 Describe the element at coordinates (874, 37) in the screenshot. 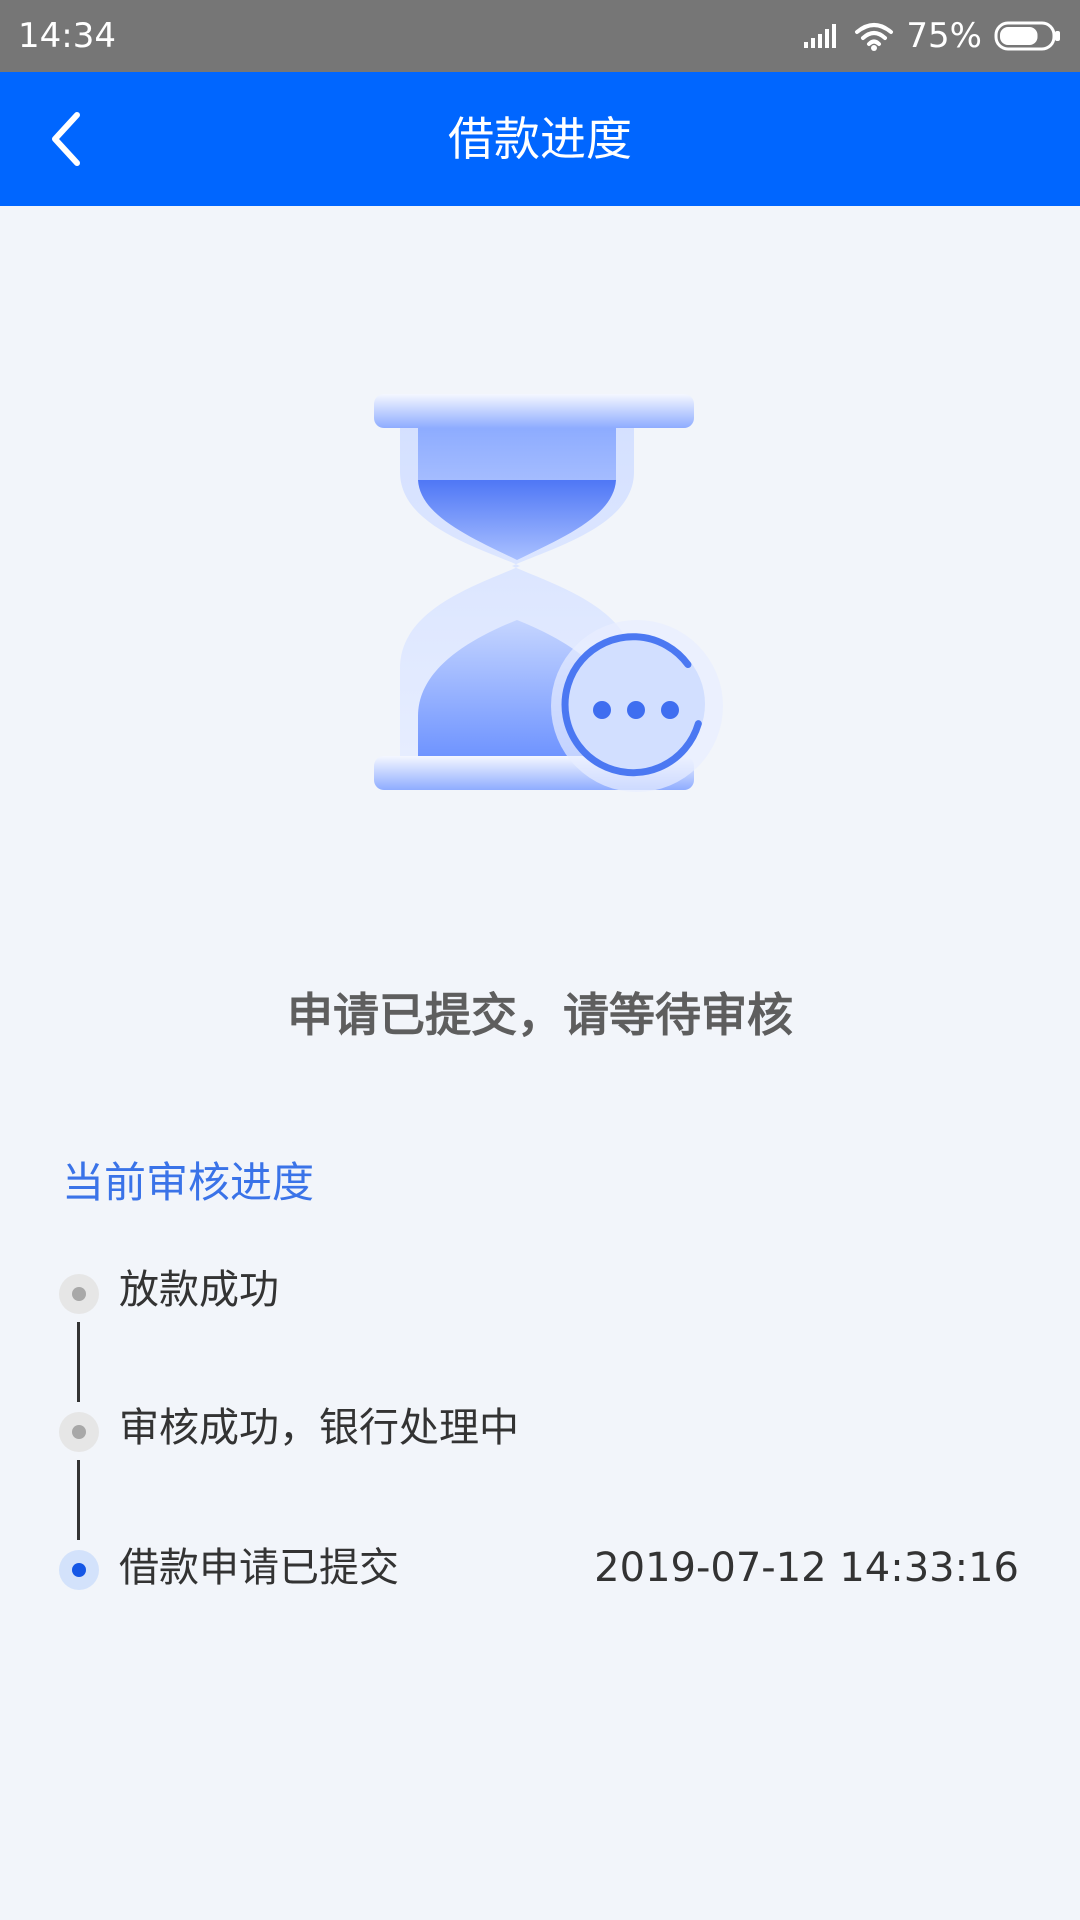

I see `wifi-icon` at that location.